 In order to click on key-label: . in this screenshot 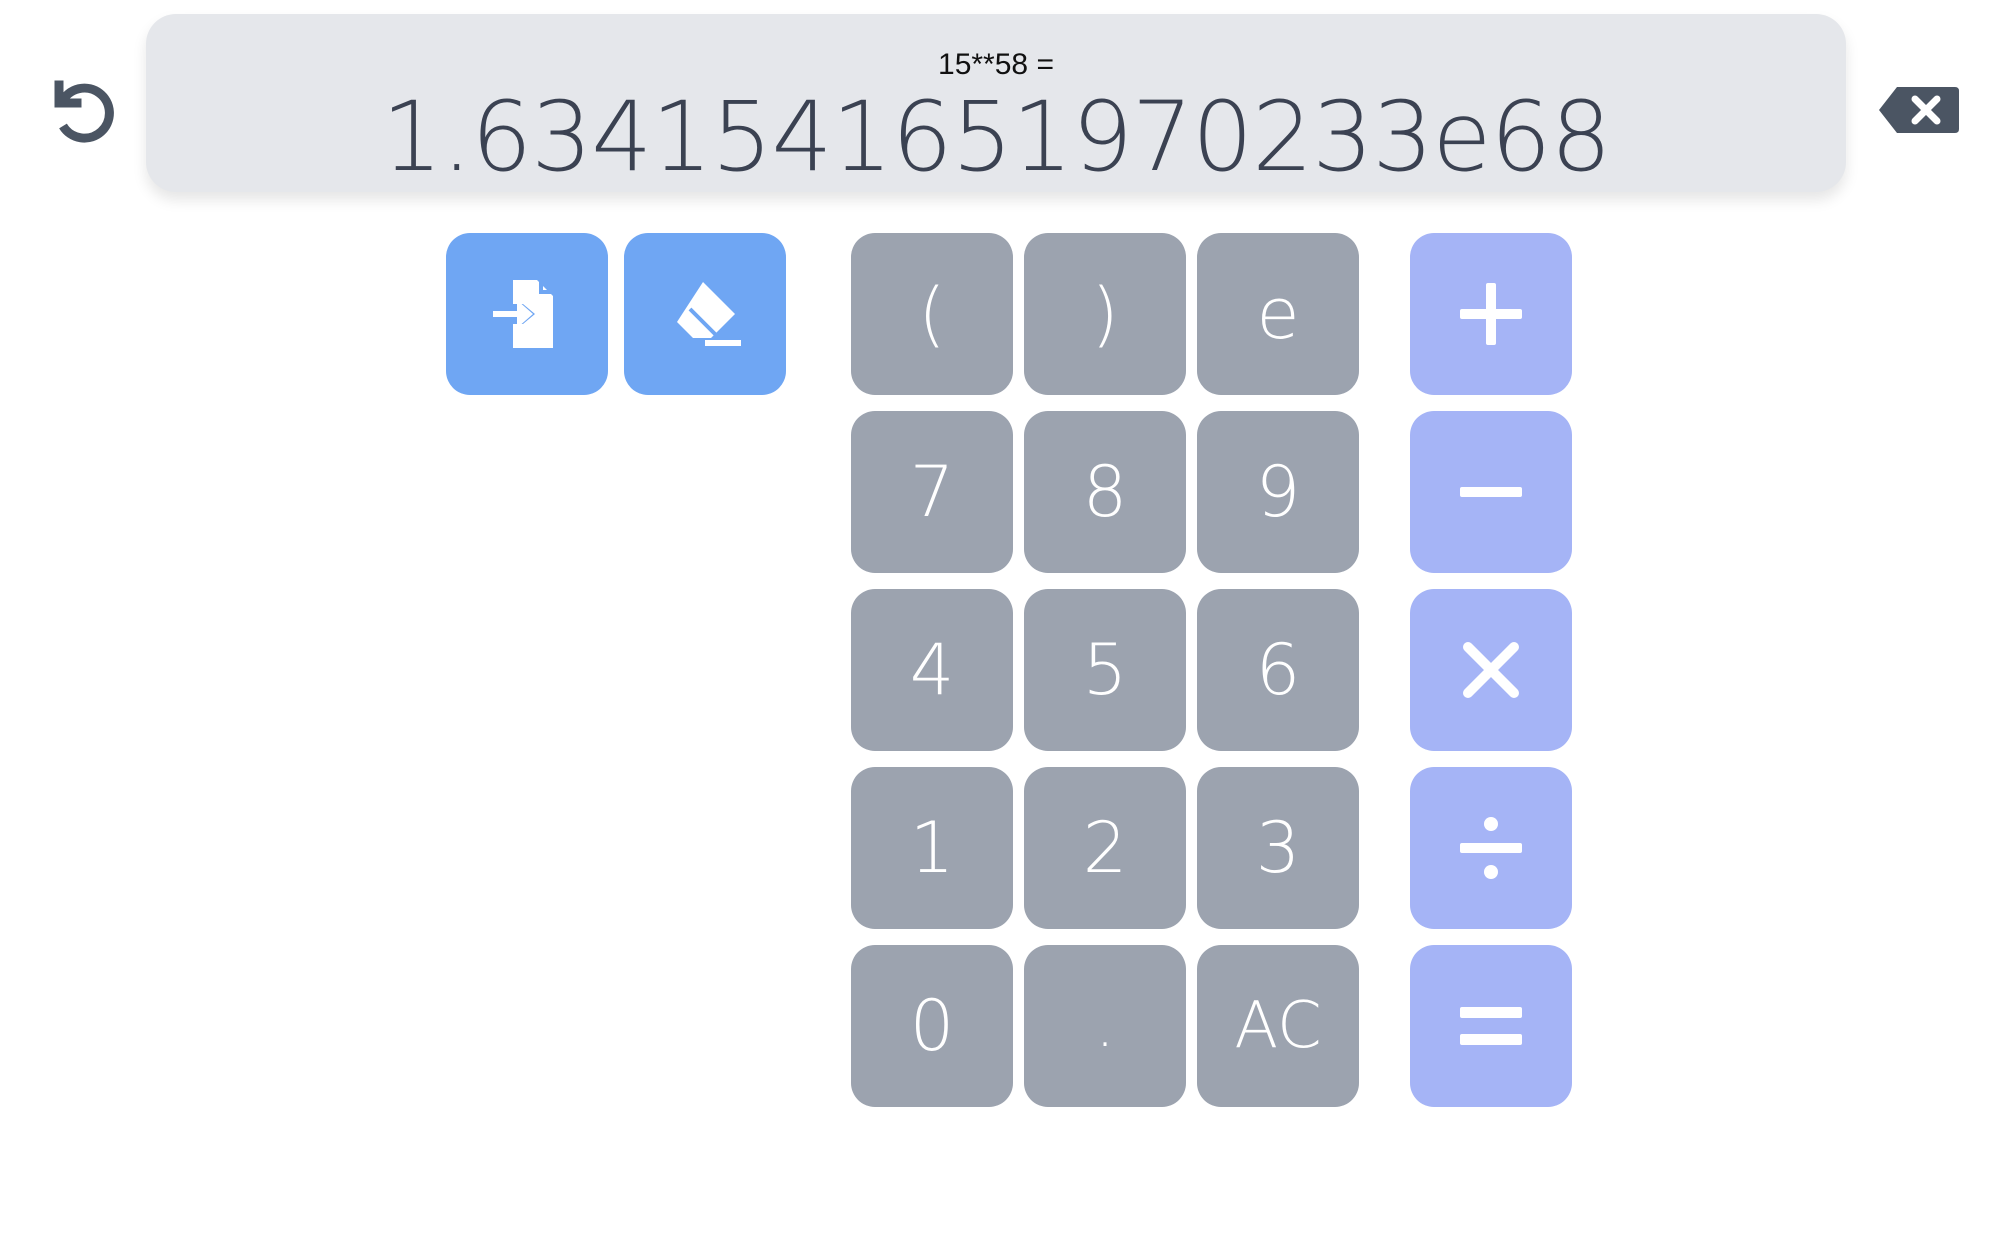, I will do `click(1105, 1026)`.